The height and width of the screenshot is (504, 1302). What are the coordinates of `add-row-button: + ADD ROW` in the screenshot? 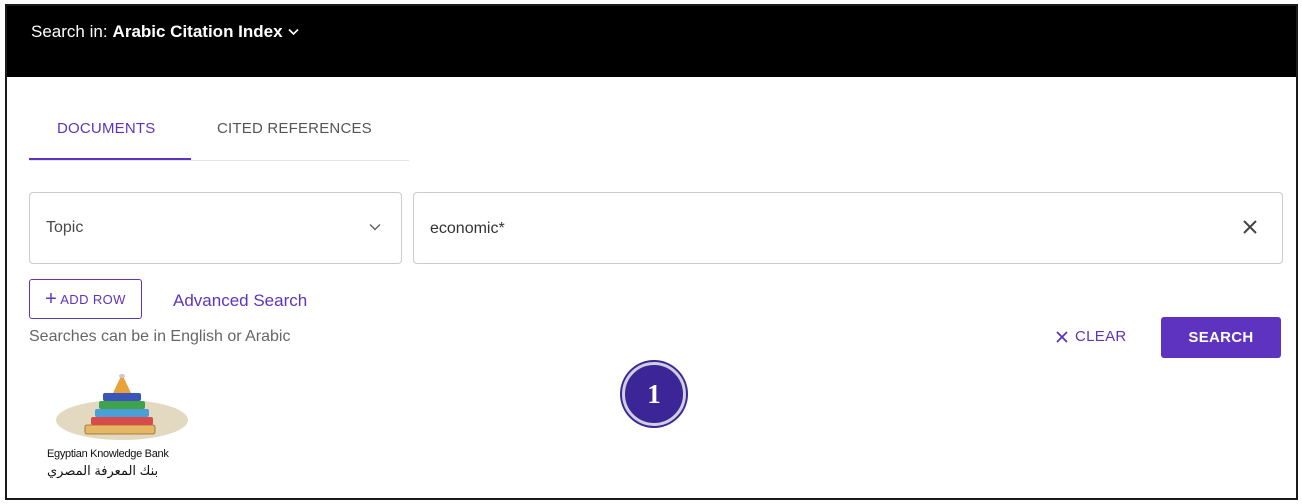 It's located at (85, 299).